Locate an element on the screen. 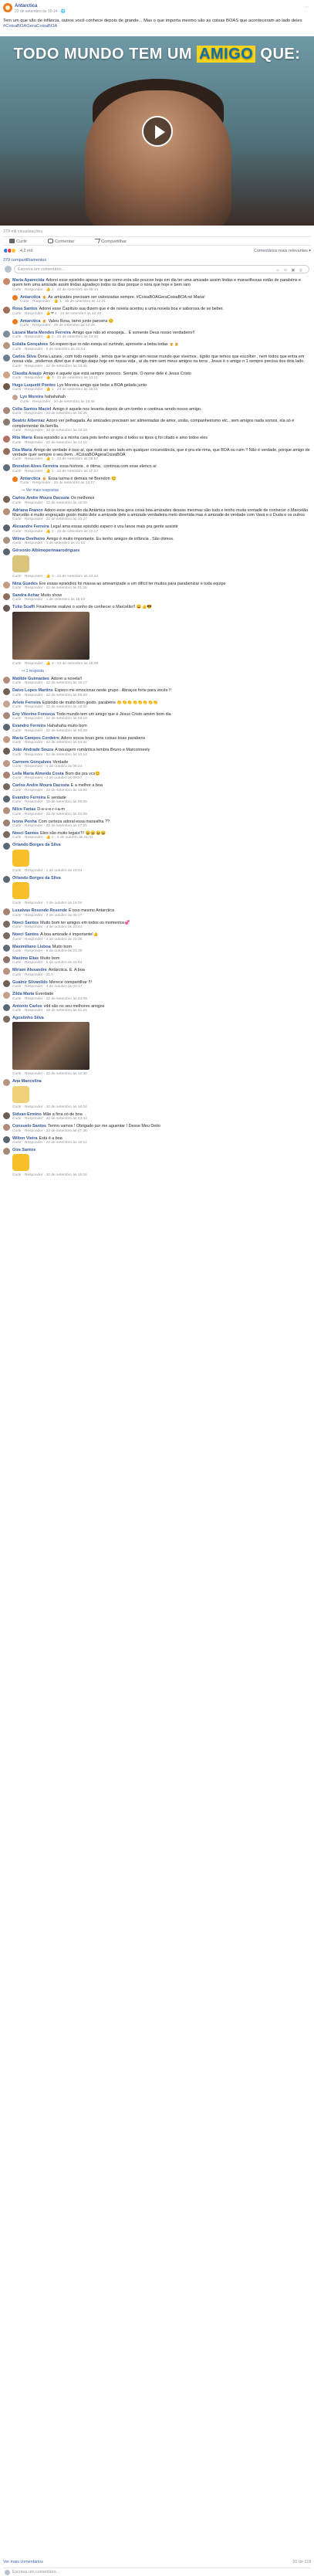 The height and width of the screenshot is (2576, 314). commenter-name: Nilce Farias is located at coordinates (24, 809).